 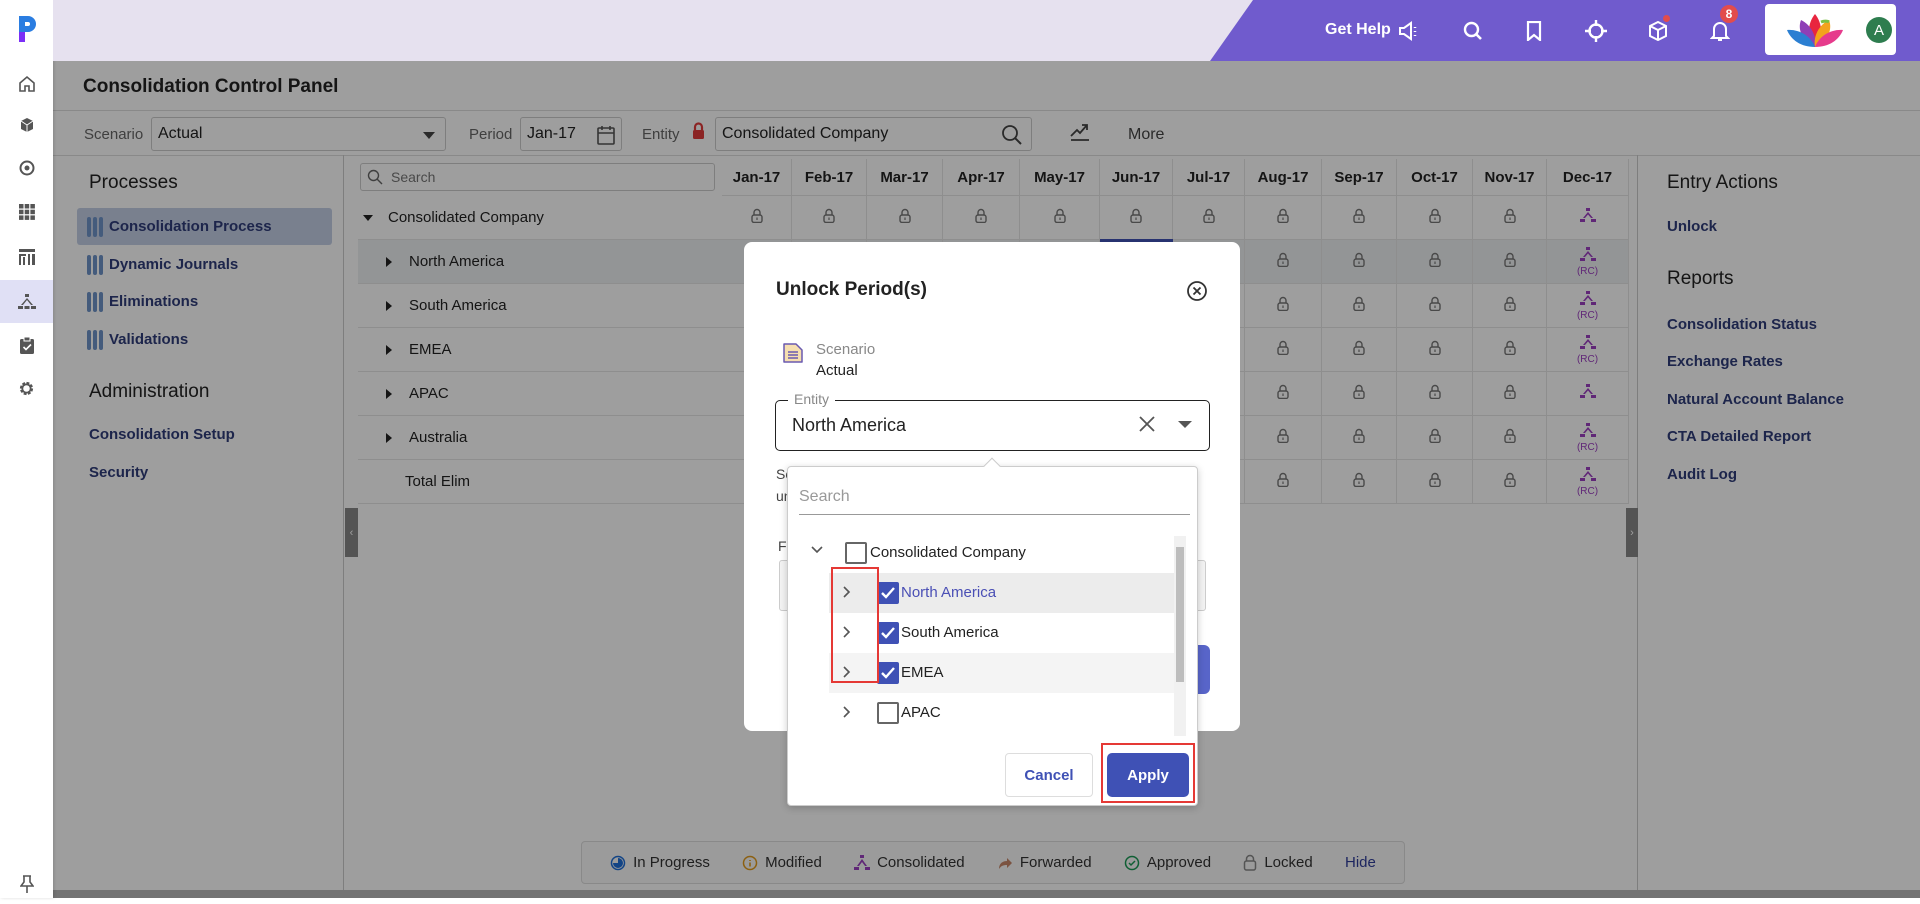 I want to click on target-icon, so click(x=26, y=168).